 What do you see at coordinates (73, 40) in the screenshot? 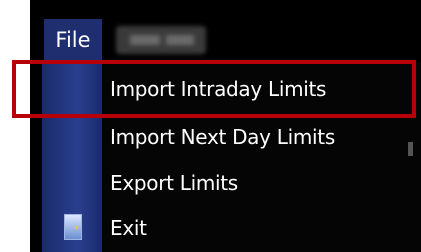
I see `menu-file: File` at bounding box center [73, 40].